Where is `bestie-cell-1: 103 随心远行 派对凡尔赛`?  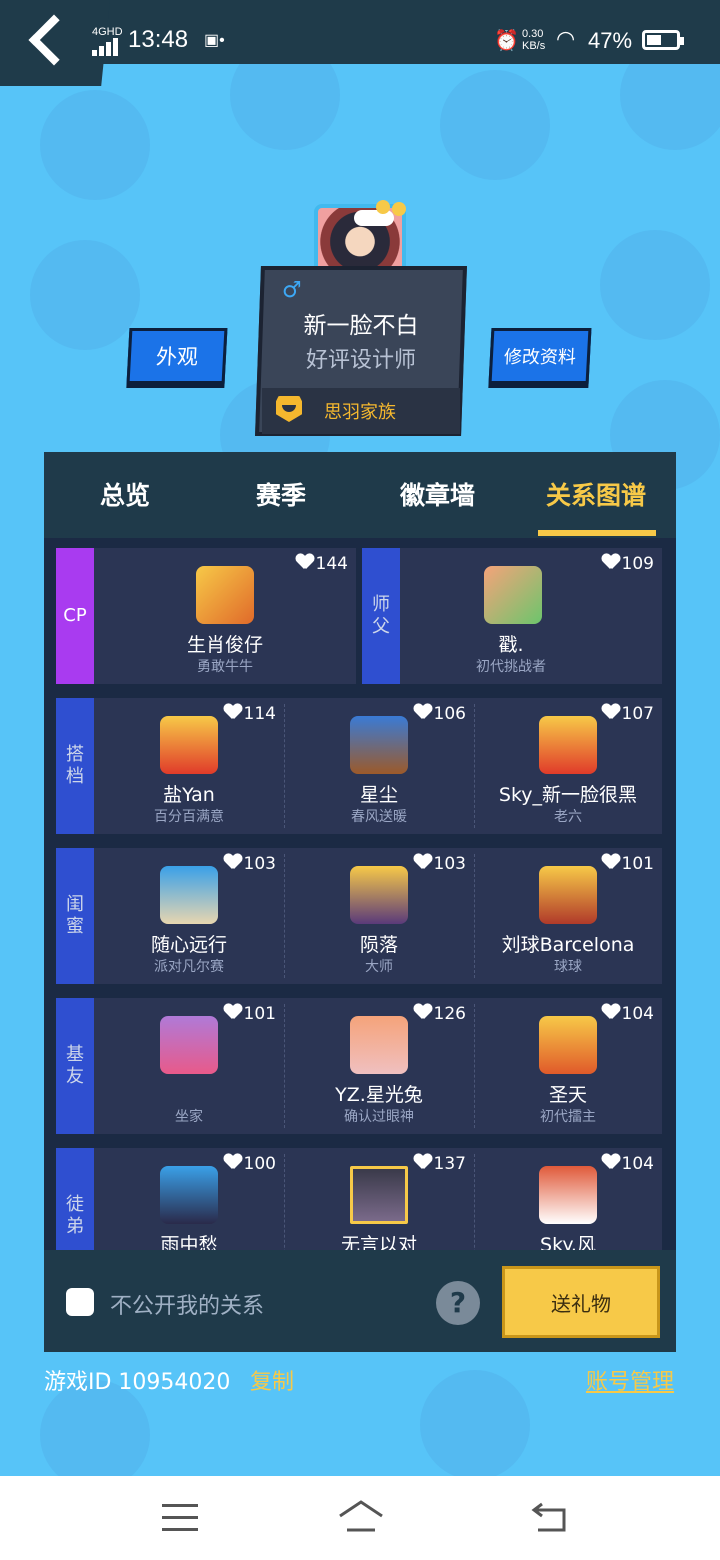
bestie-cell-1: 103 随心远行 派对凡尔赛 is located at coordinates (189, 916).